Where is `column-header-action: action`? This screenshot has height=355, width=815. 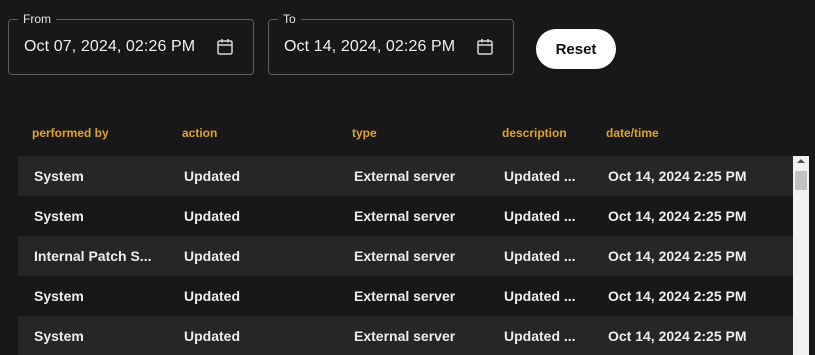 column-header-action: action is located at coordinates (199, 133).